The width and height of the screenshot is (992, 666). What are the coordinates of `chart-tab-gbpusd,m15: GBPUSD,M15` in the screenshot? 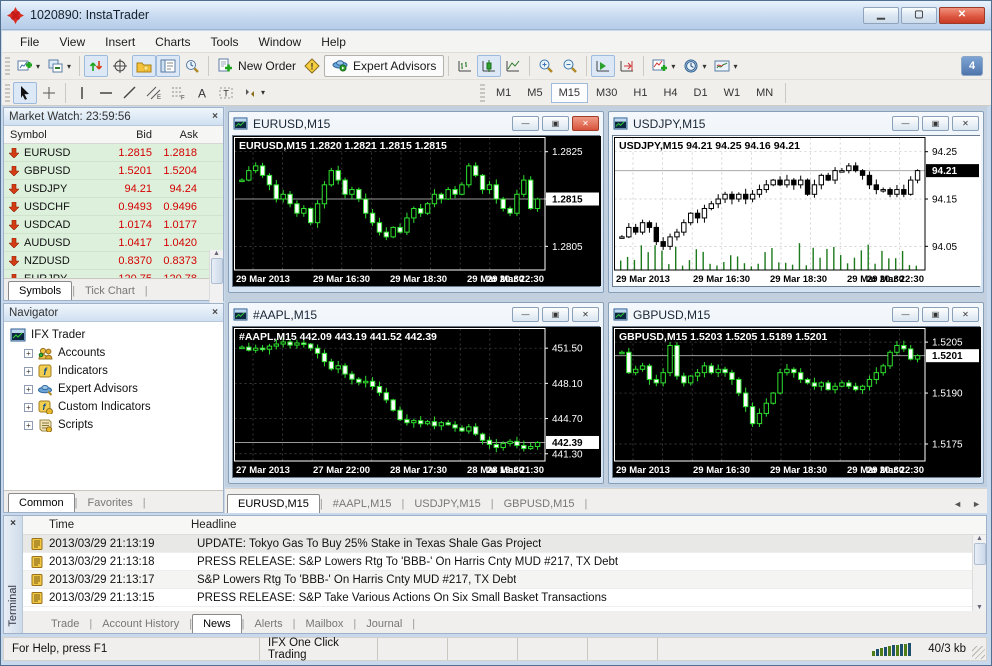 It's located at (539, 504).